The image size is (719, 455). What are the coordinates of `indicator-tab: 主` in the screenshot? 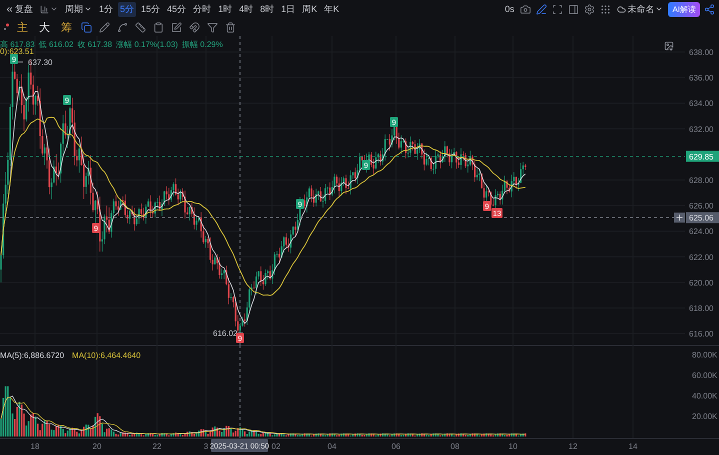 It's located at (22, 27).